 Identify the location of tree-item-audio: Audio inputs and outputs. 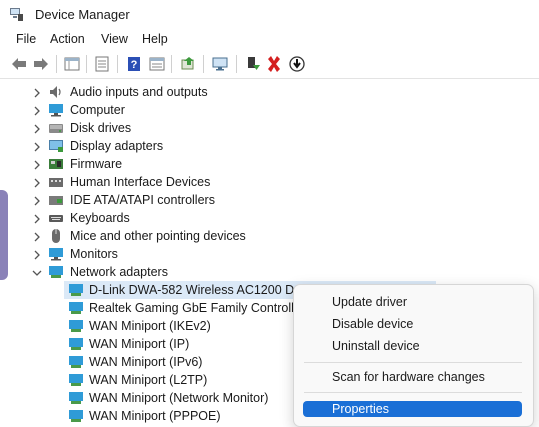
(269, 92).